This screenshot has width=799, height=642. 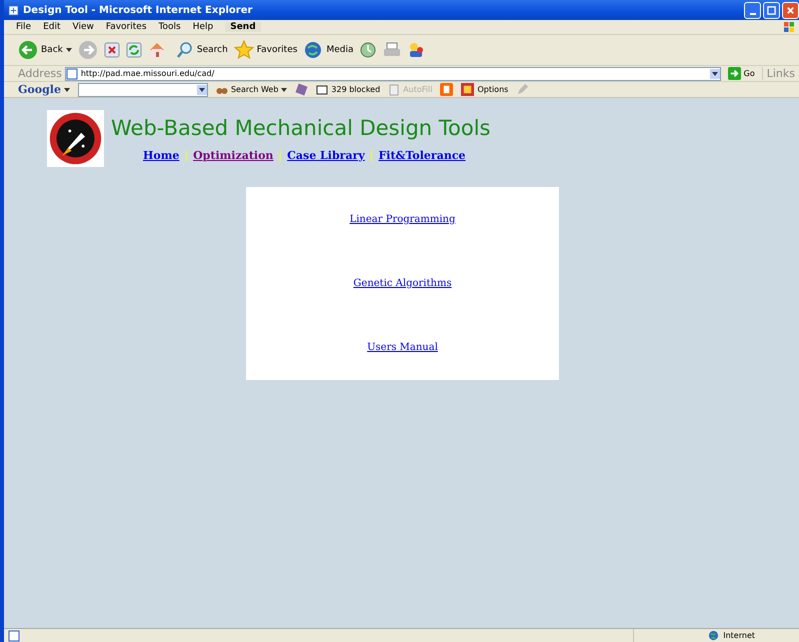 I want to click on history-button, so click(x=368, y=50).